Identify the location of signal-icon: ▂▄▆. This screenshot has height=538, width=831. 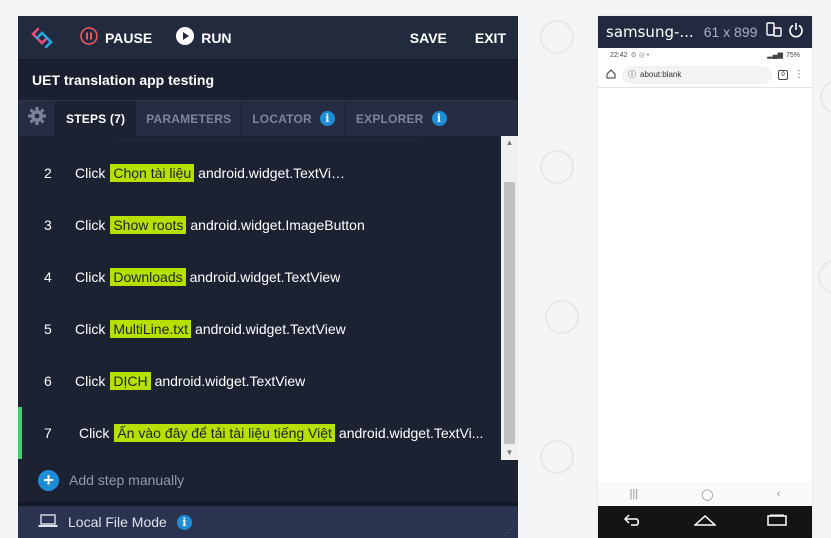
(775, 55).